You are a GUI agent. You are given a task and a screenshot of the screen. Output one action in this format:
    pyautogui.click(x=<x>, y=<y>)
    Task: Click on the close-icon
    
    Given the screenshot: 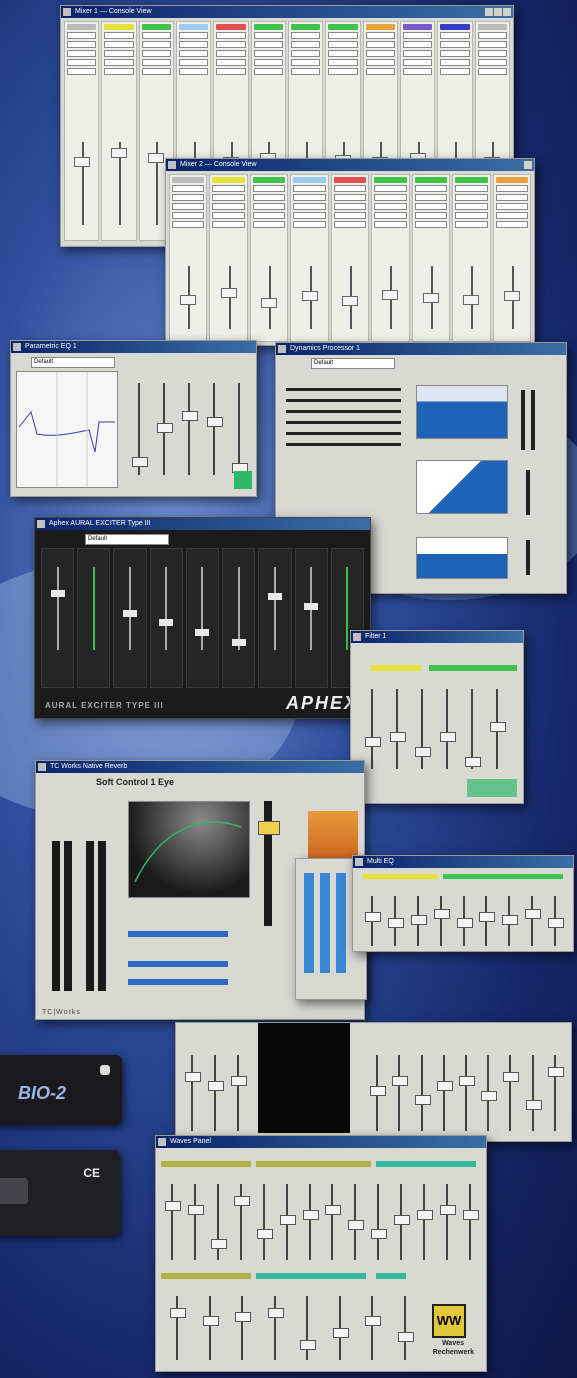 What is the action you would take?
    pyautogui.click(x=507, y=12)
    